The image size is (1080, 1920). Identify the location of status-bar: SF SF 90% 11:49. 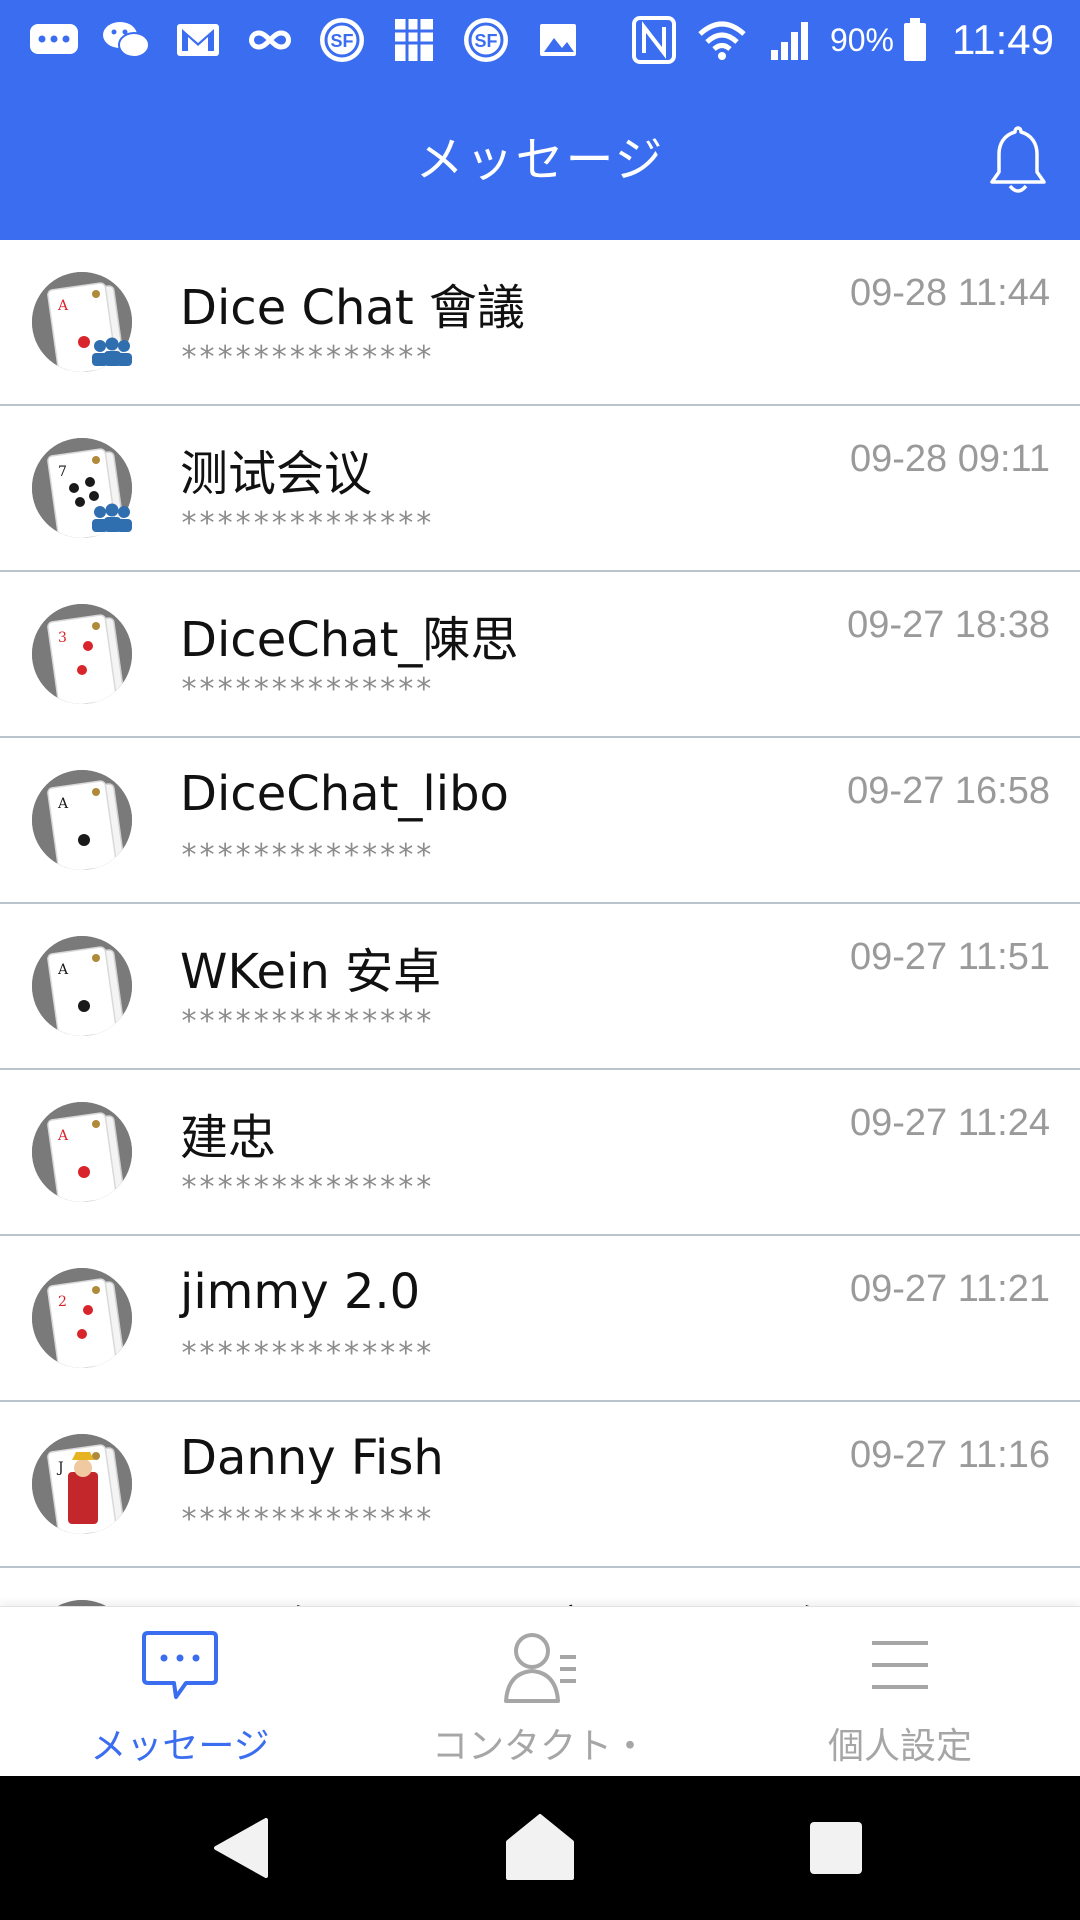
(540, 40).